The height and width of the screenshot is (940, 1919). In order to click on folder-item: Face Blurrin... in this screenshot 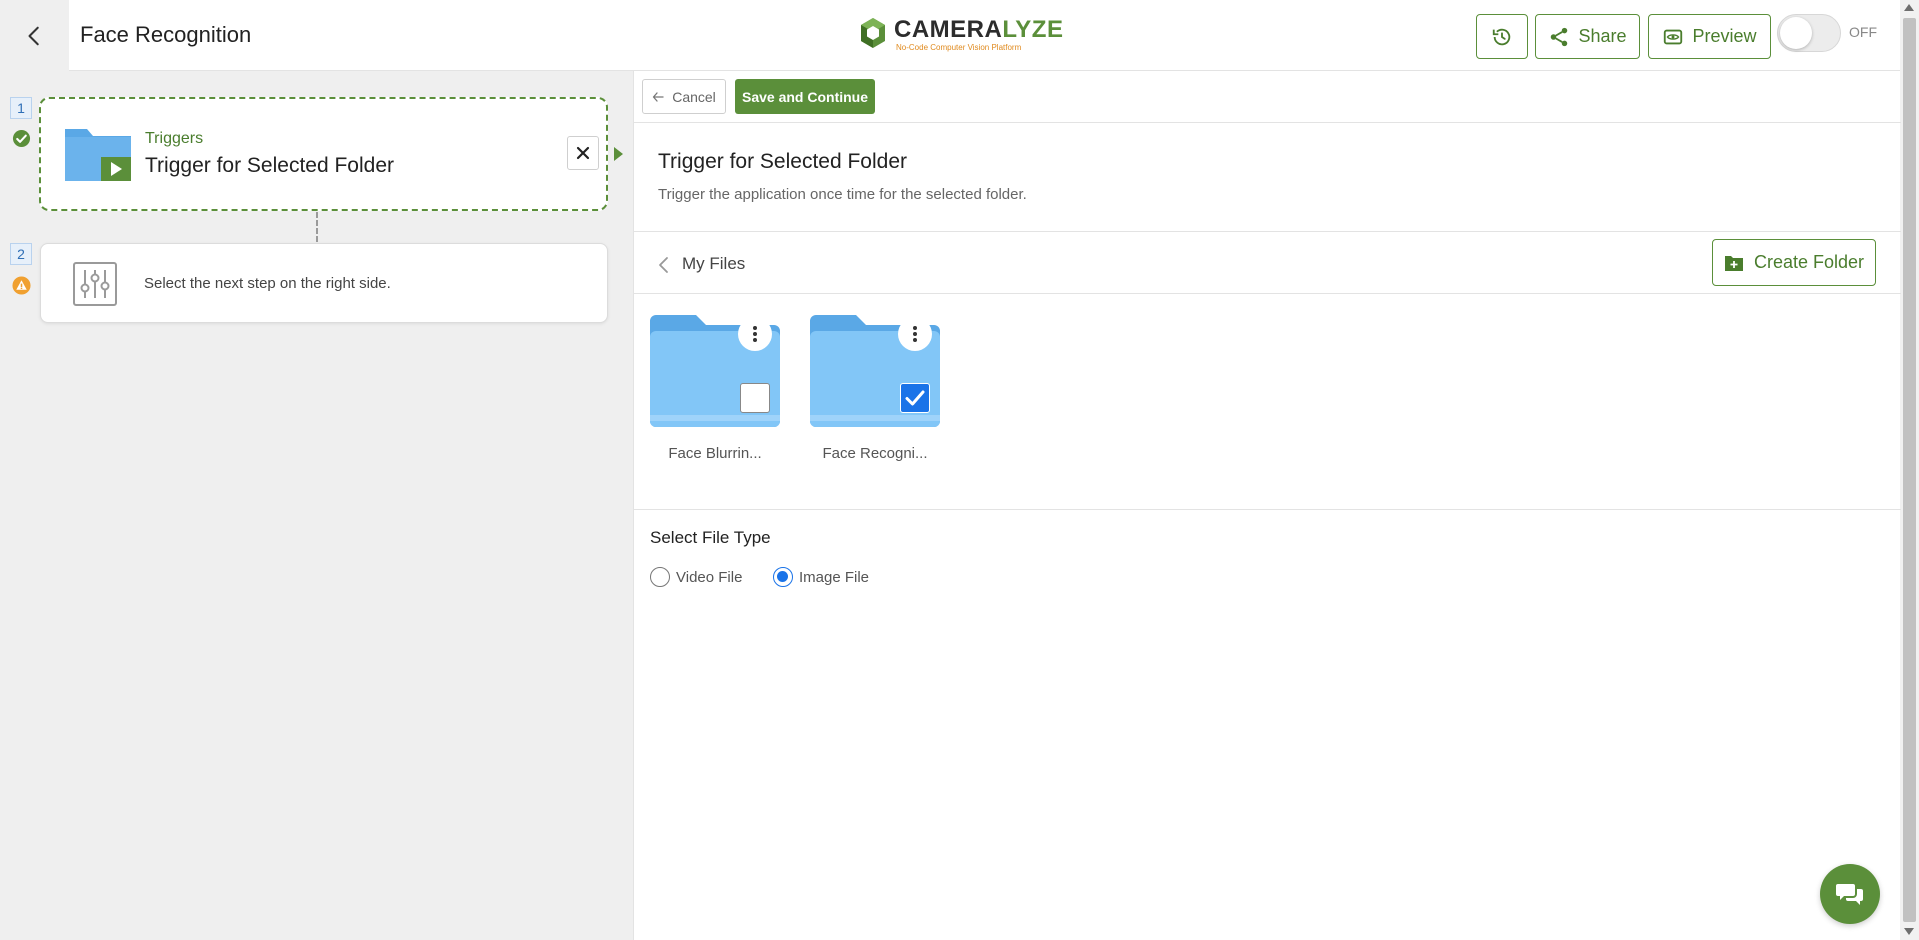, I will do `click(715, 388)`.